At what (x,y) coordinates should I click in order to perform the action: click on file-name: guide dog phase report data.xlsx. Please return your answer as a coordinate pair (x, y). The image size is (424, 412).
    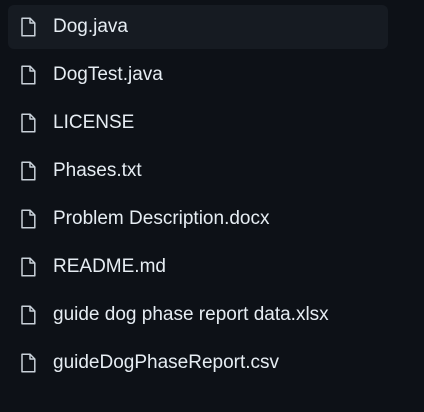
    Looking at the image, I should click on (191, 315).